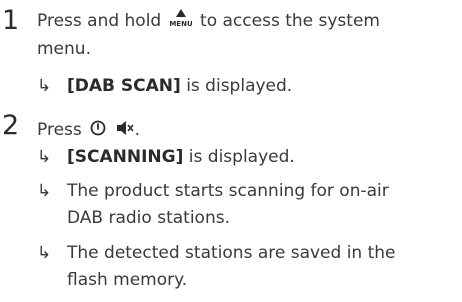 The height and width of the screenshot is (302, 462). Describe the element at coordinates (124, 86) in the screenshot. I see `status-text: [DAB SCAN]` at that location.